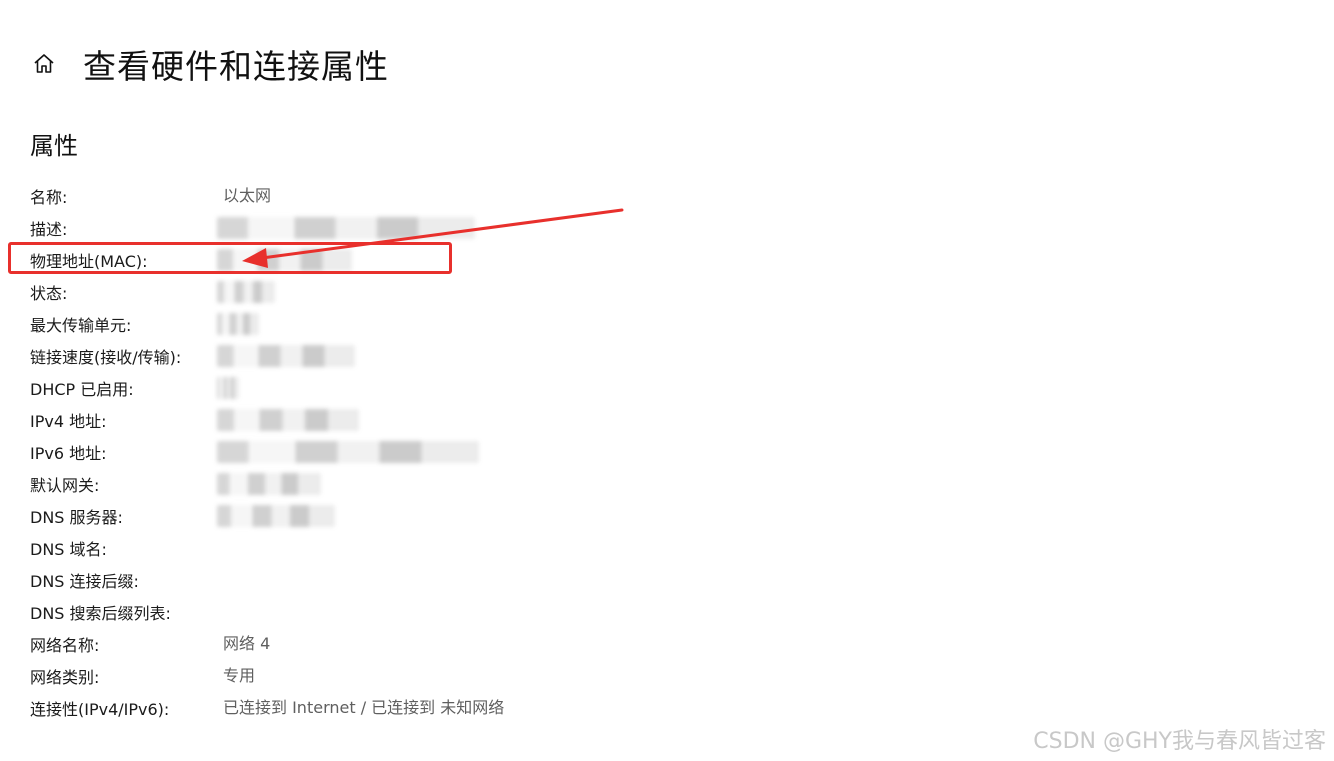  I want to click on annotation-arrow, so click(433, 238).